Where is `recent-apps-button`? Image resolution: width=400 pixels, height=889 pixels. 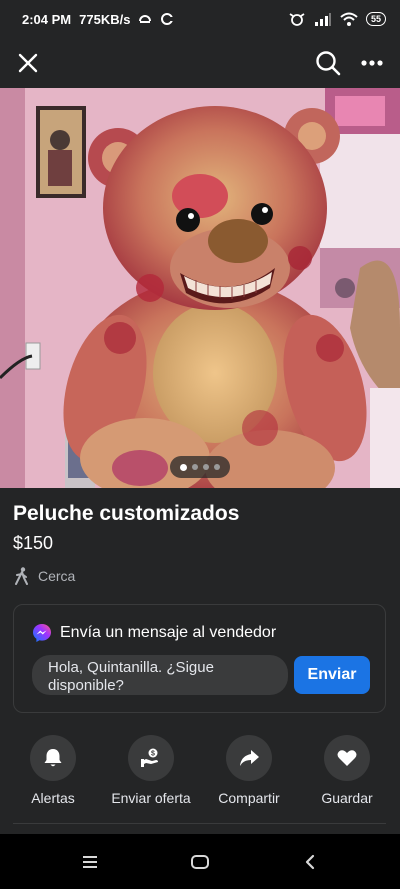
recent-apps-button is located at coordinates (90, 862).